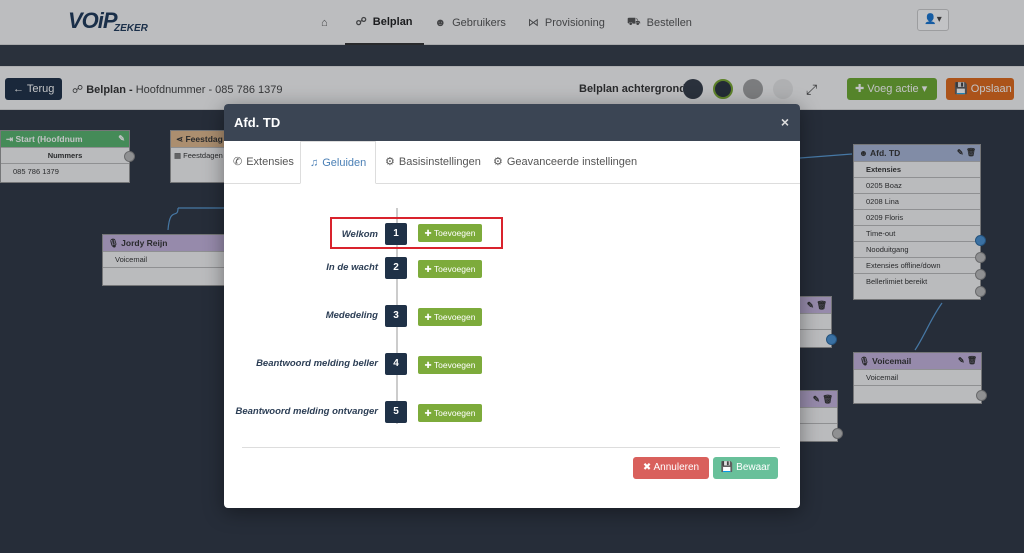 The width and height of the screenshot is (1024, 553). Describe the element at coordinates (439, 162) in the screenshot. I see `tab-basisinstellingen-label: Basisinstellingen` at that location.